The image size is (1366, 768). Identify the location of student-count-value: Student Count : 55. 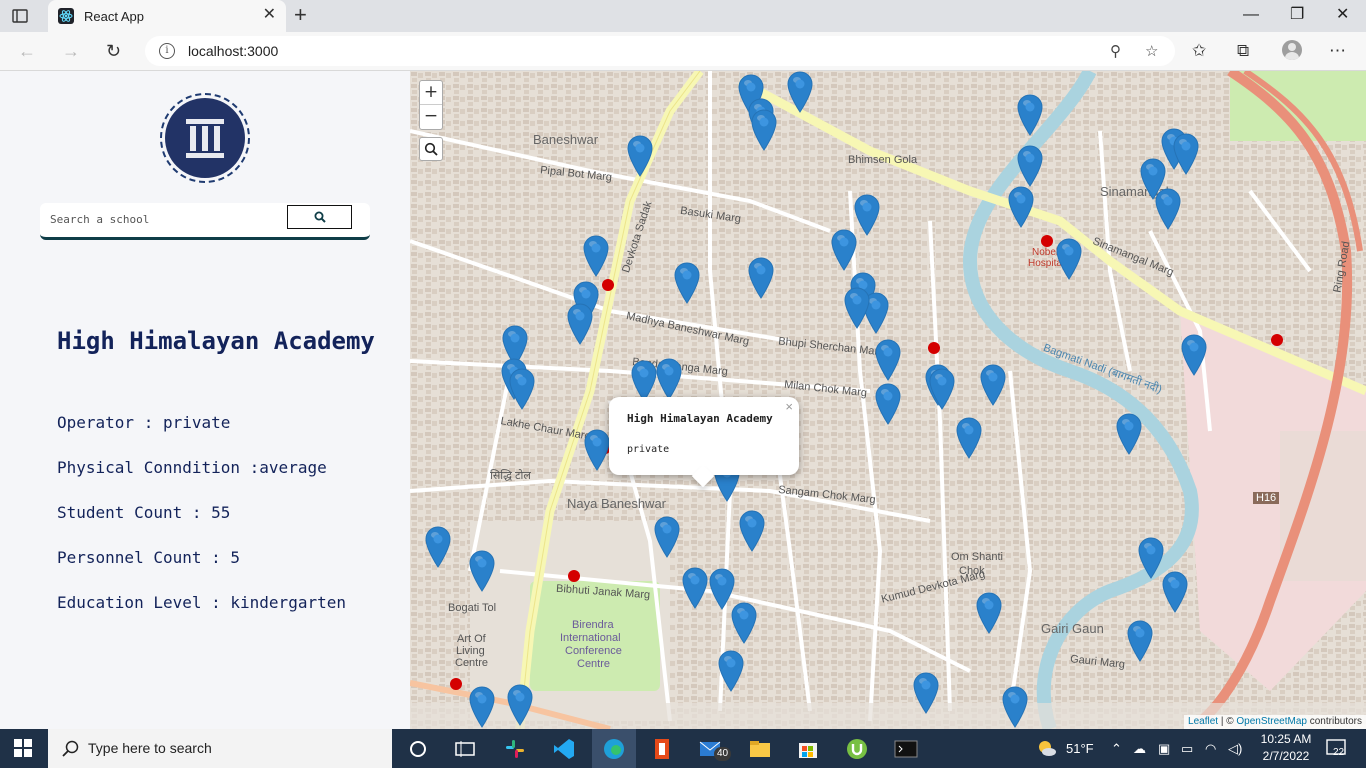
(144, 512).